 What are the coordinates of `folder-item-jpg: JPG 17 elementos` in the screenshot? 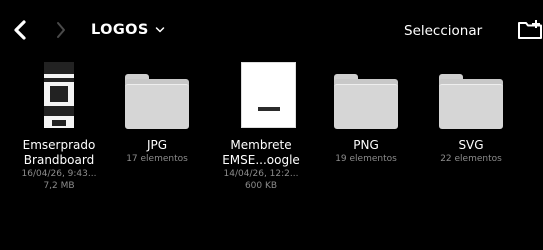 It's located at (157, 142).